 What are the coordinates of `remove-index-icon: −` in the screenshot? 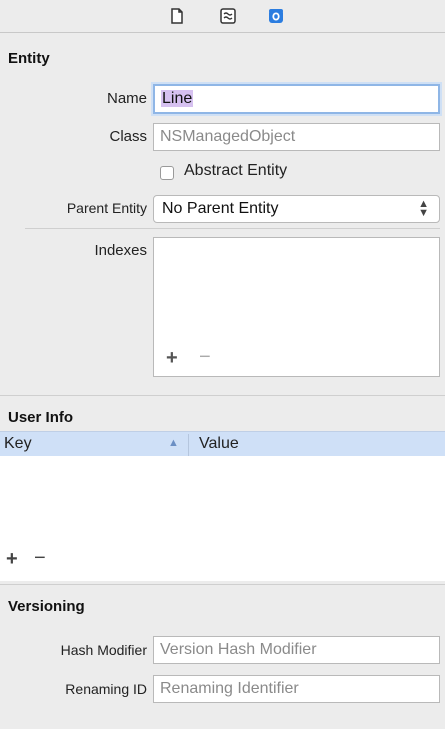 It's located at (205, 357).